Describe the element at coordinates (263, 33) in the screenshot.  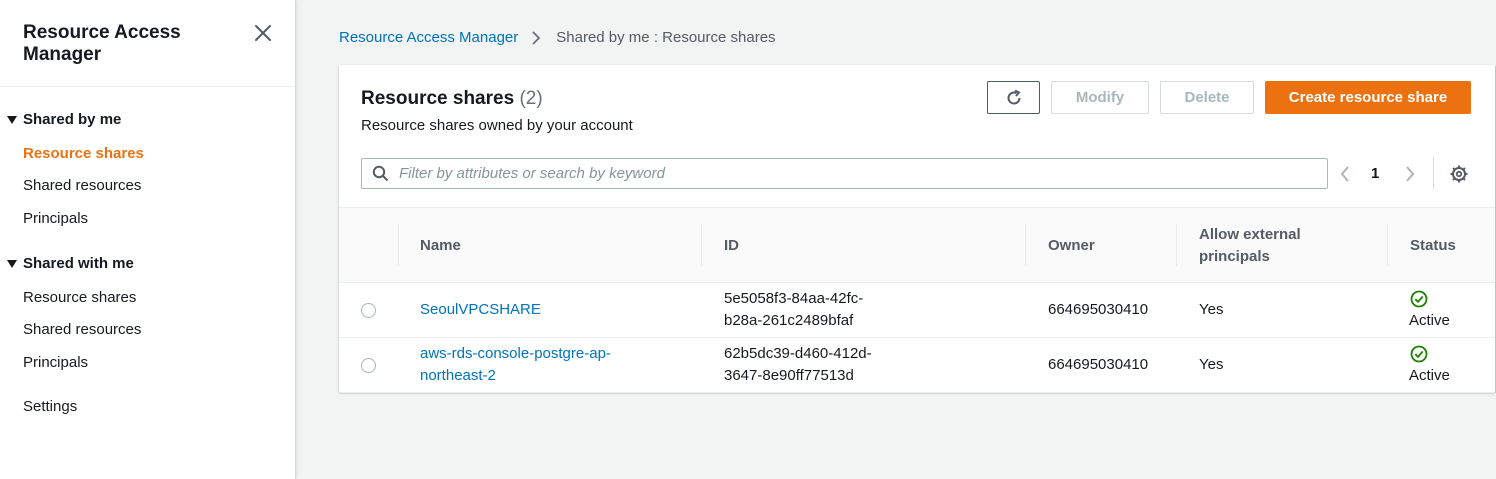
I see `close-icon` at that location.